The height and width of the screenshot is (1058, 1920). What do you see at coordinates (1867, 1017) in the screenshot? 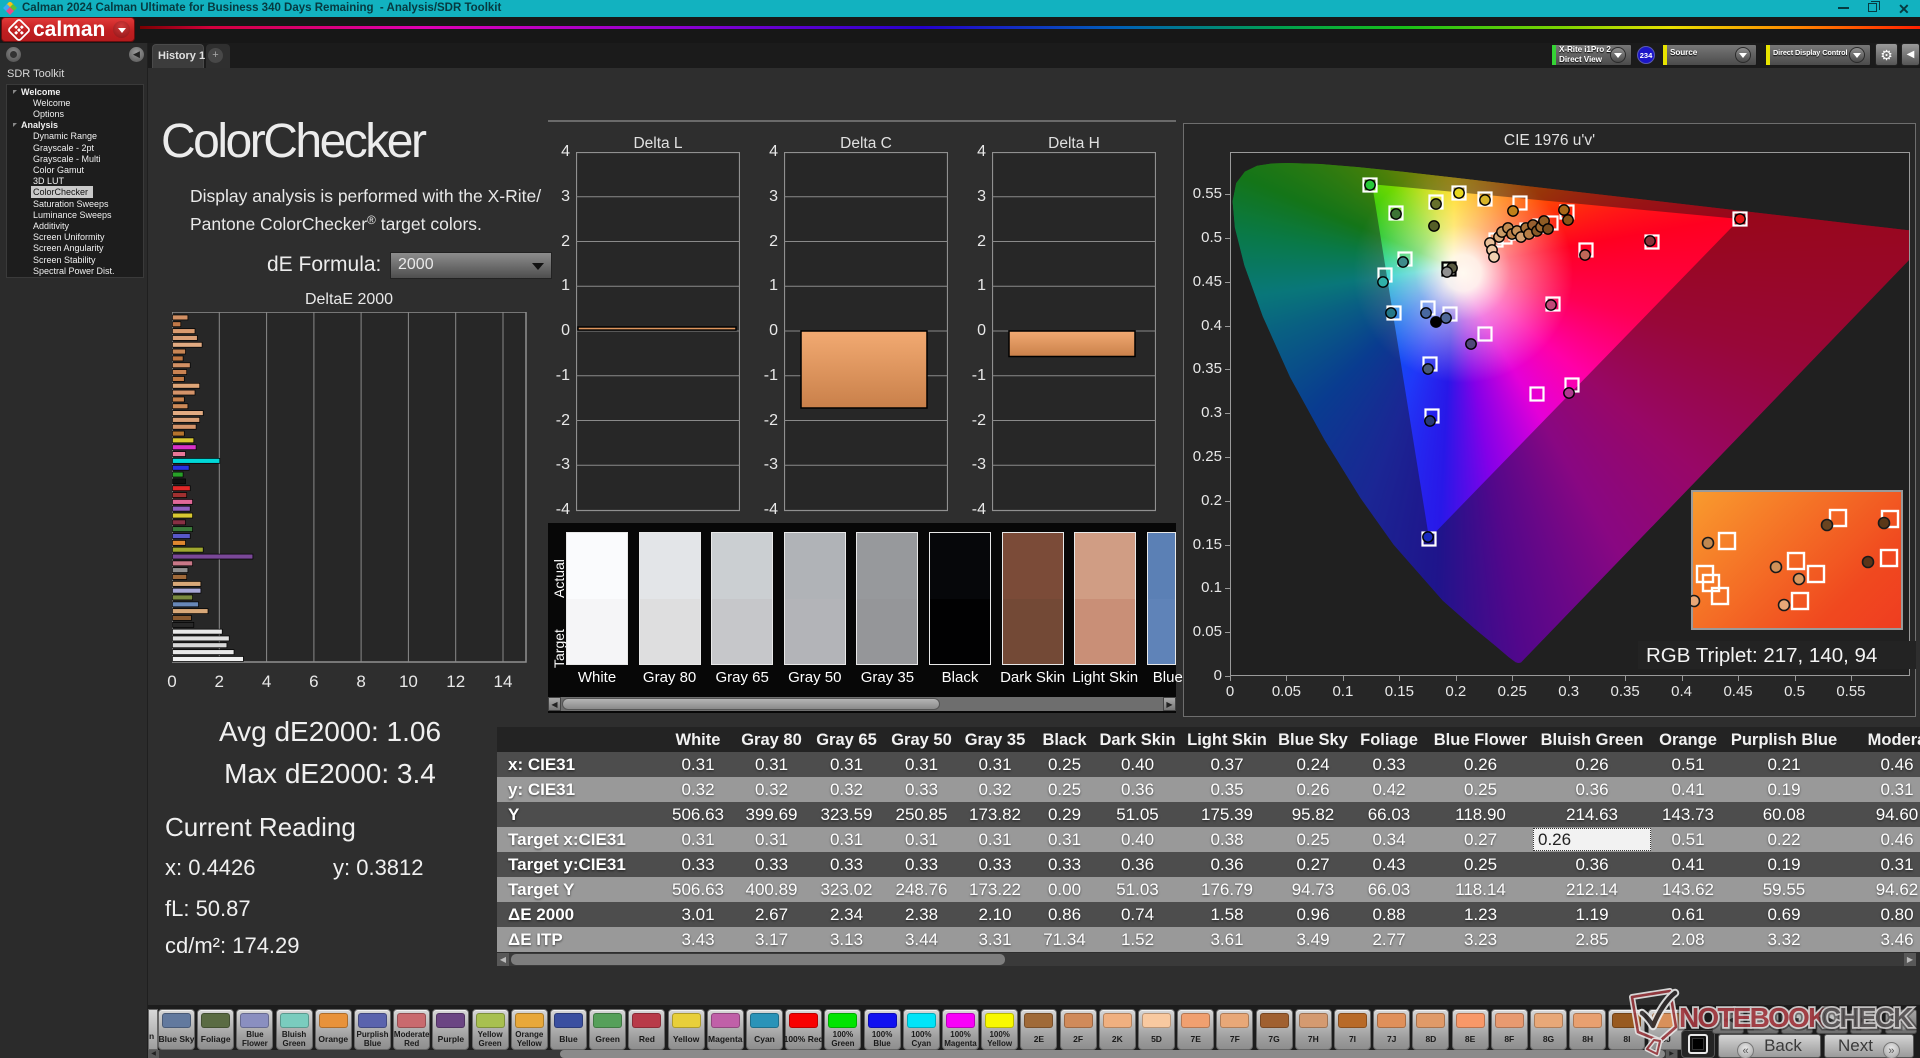
I see `svg-text: CHECK` at bounding box center [1867, 1017].